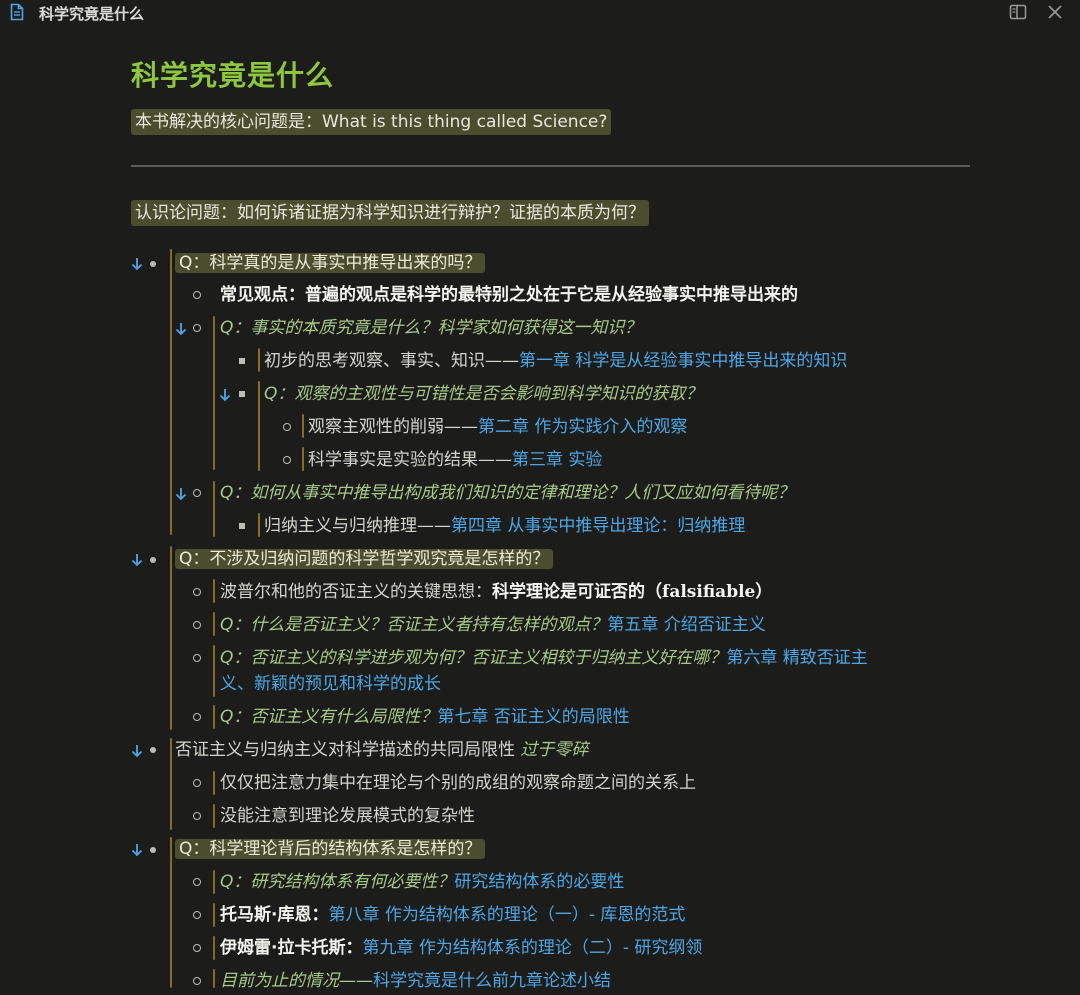 The width and height of the screenshot is (1080, 995). I want to click on chapter-link: 第一章 科学是从经验事实中推导出来的知识, so click(683, 361).